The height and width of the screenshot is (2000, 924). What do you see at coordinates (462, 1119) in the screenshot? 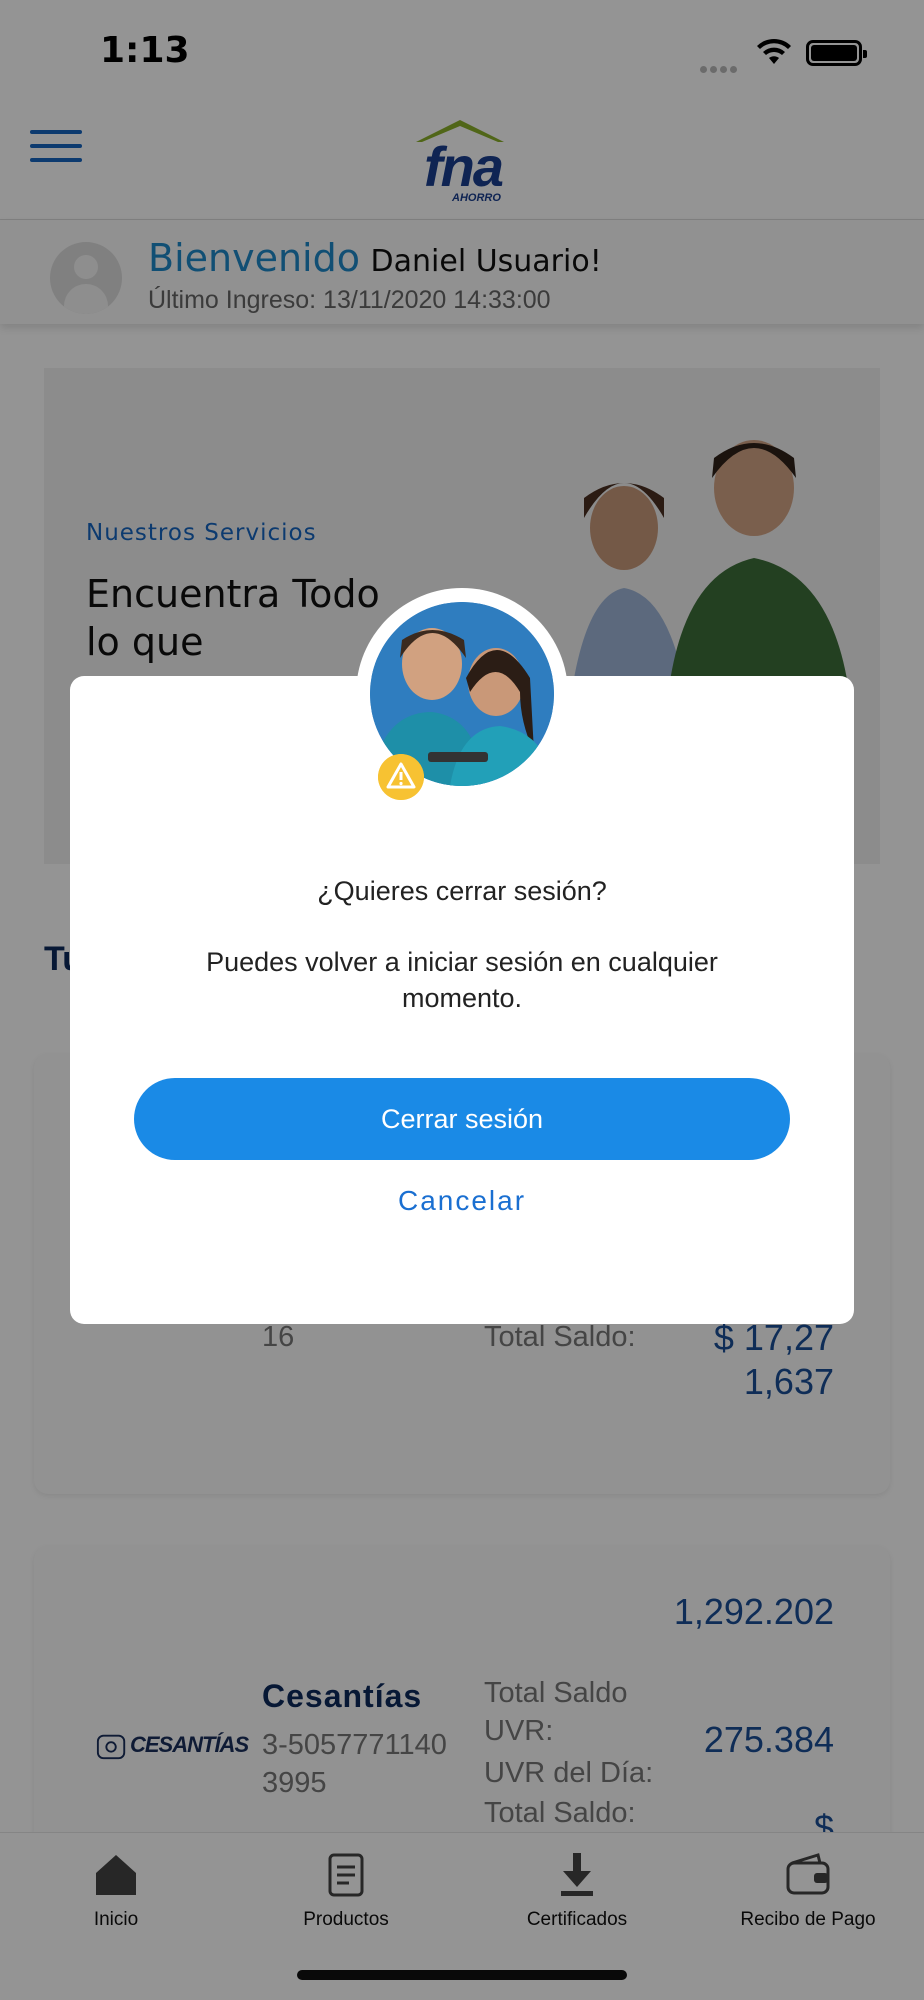
I see `logout-button: Cerrar sesión` at bounding box center [462, 1119].